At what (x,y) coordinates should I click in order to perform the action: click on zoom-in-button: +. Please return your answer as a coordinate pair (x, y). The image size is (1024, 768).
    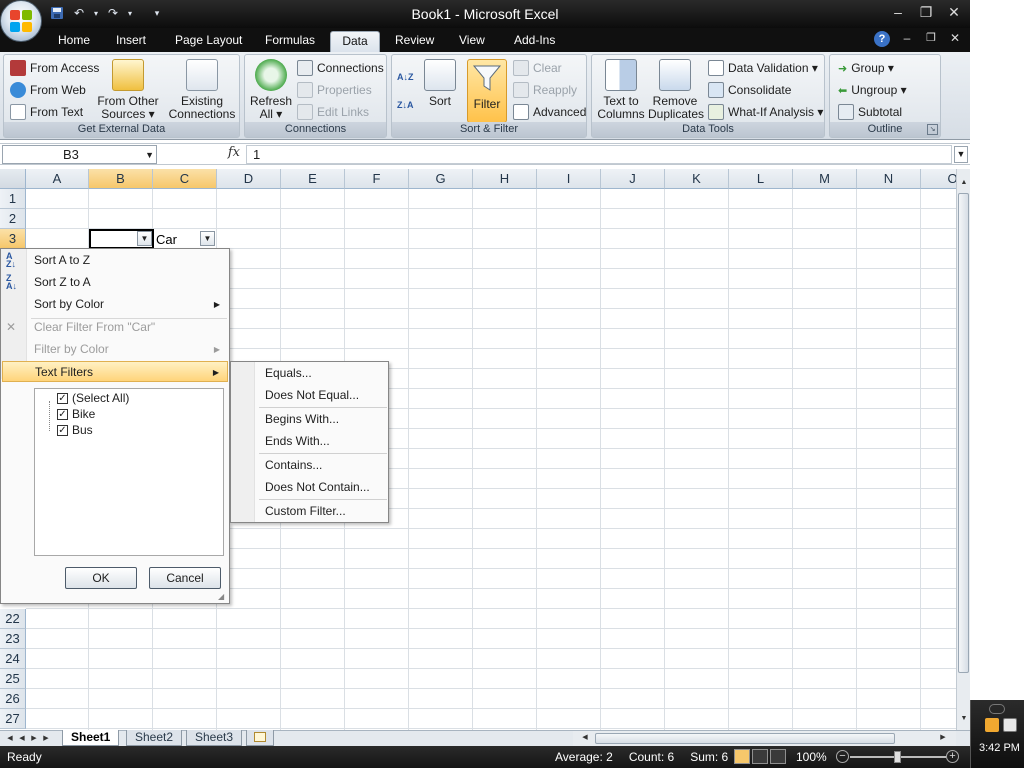
    Looking at the image, I should click on (952, 756).